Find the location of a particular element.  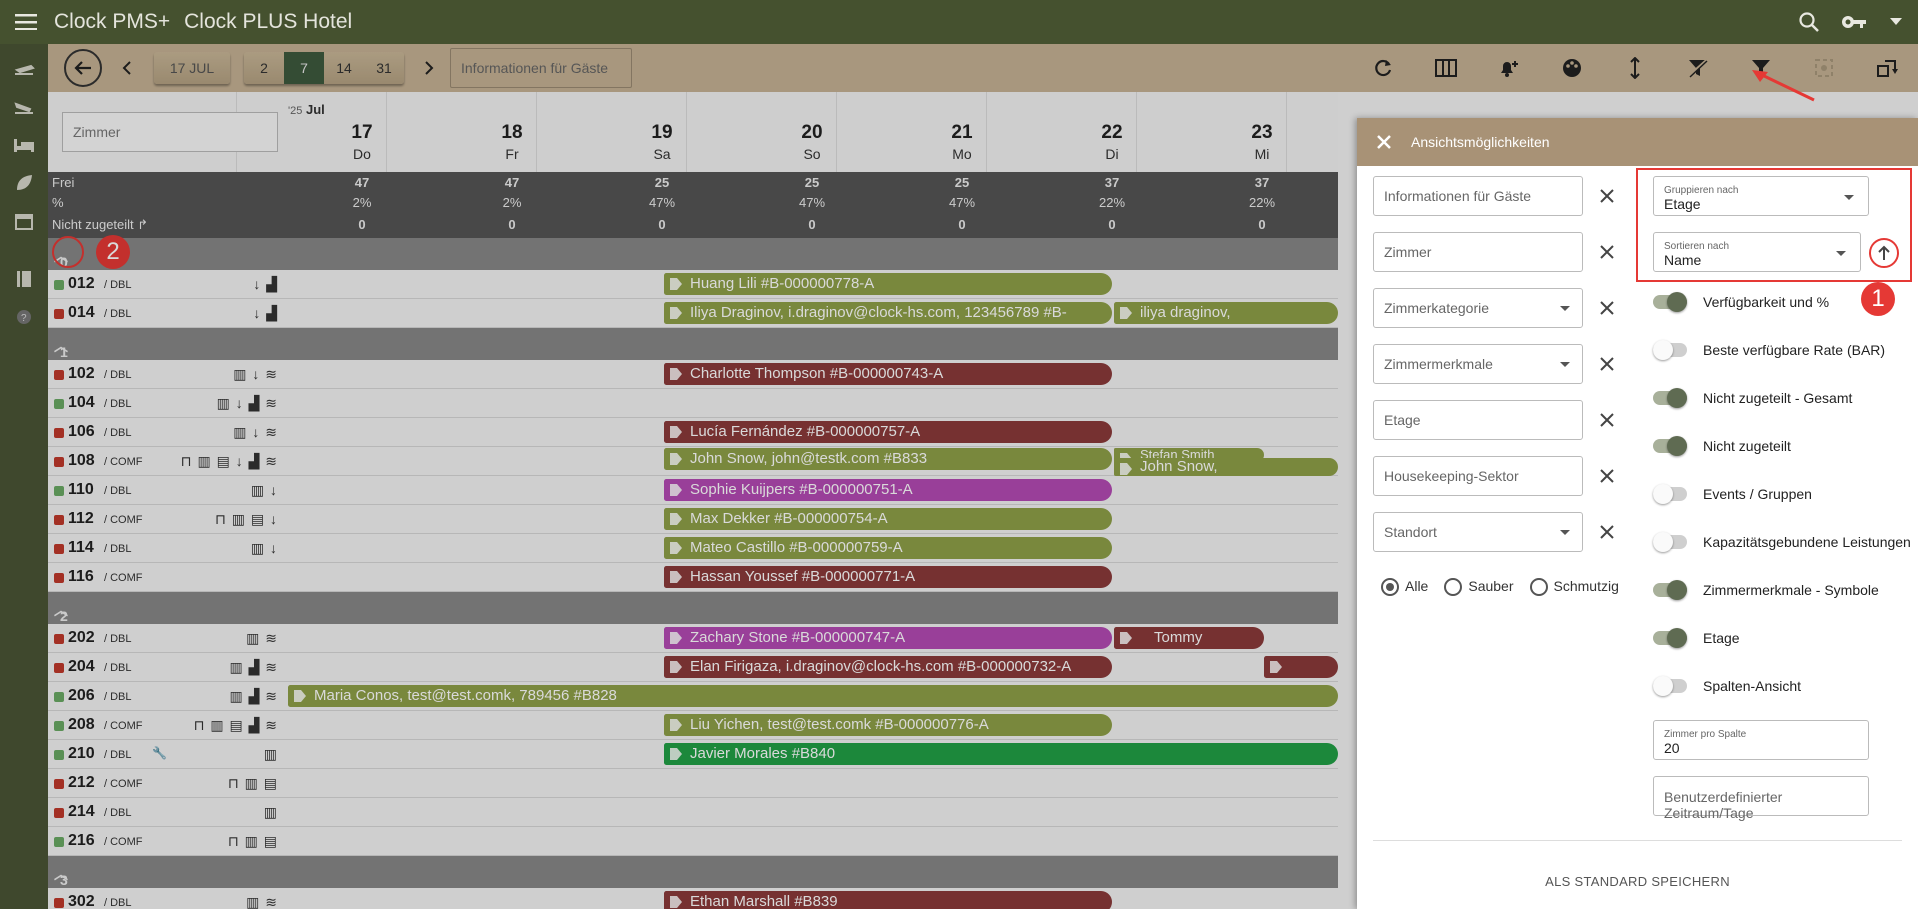

floor-group-header: 0 ︿ is located at coordinates (693, 254).